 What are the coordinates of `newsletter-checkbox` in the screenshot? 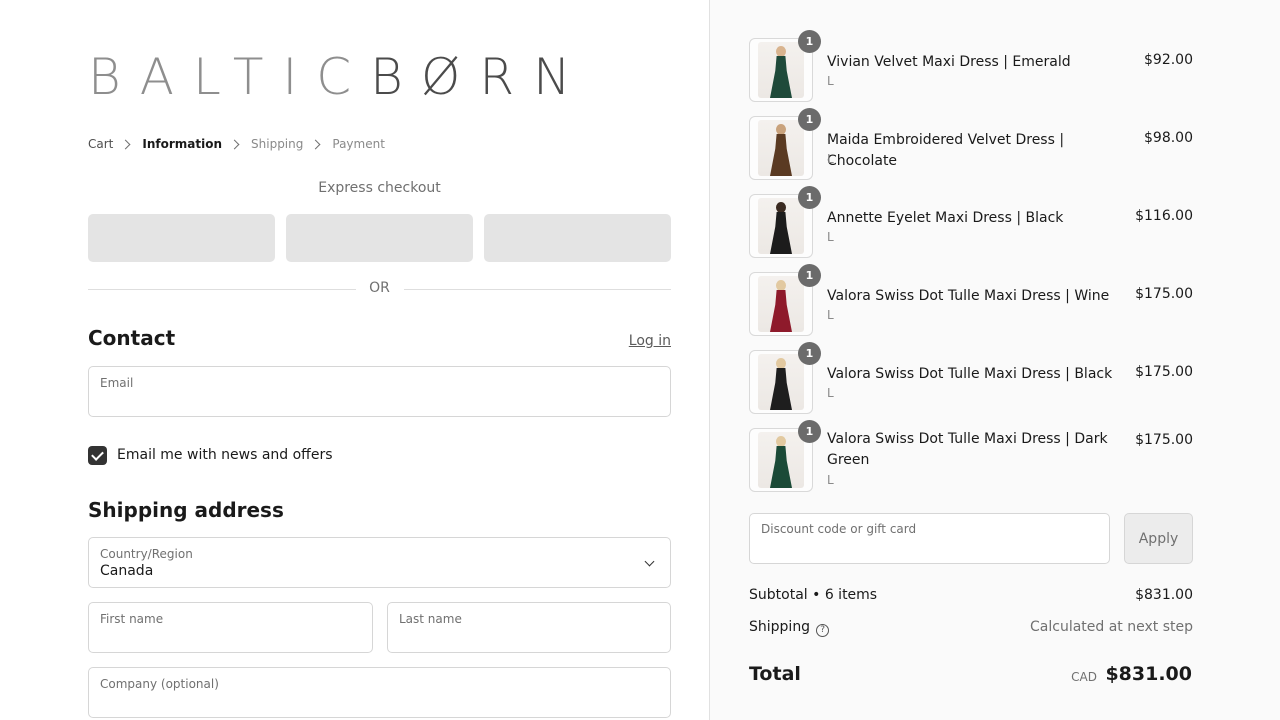 It's located at (97, 455).